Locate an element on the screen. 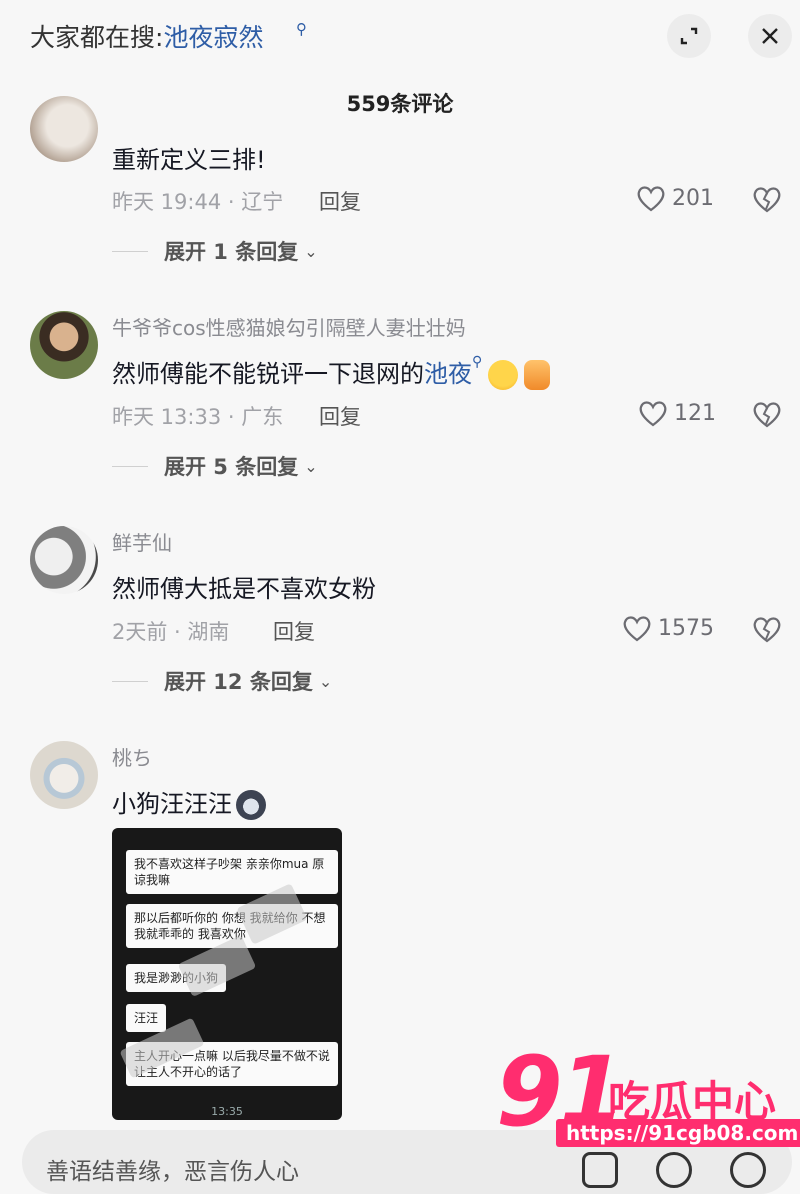 This screenshot has width=800, height=1194. expand-icon is located at coordinates (689, 36).